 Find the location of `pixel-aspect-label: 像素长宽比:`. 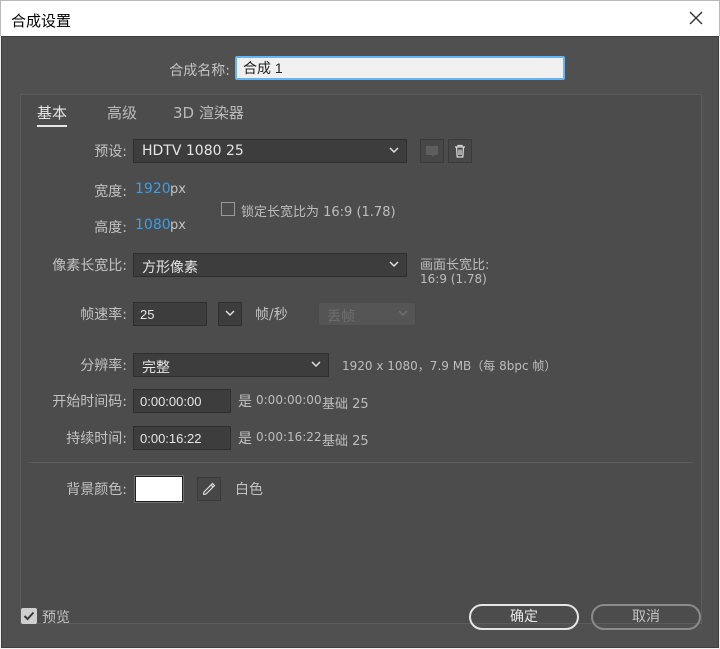

pixel-aspect-label: 像素长宽比: is located at coordinates (89, 266).